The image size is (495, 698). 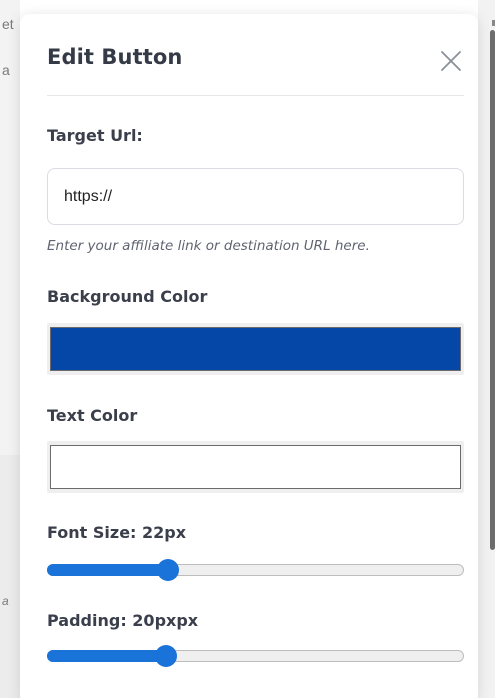 I want to click on background-text-fragment: et, so click(x=8, y=24).